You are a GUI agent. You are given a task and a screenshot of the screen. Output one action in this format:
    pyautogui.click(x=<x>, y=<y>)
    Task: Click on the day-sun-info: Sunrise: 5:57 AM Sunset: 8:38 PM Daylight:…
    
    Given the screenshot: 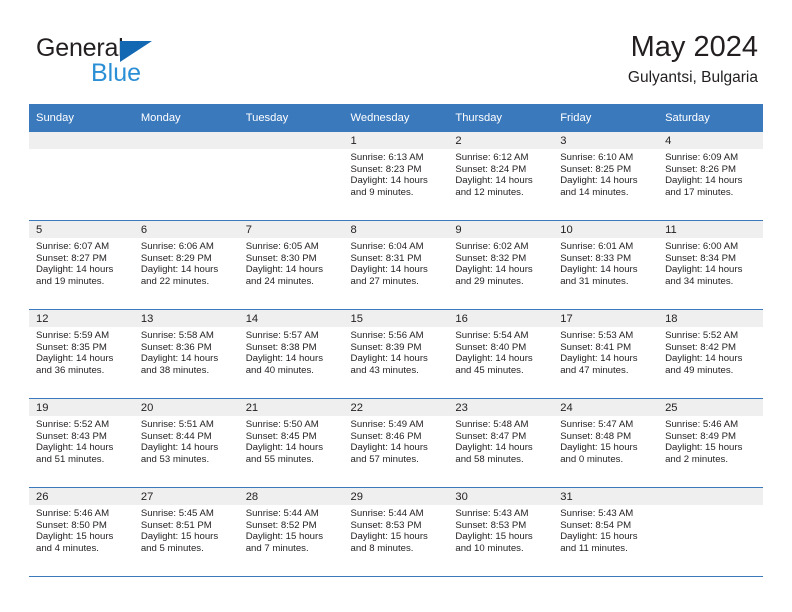 What is the action you would take?
    pyautogui.click(x=291, y=351)
    